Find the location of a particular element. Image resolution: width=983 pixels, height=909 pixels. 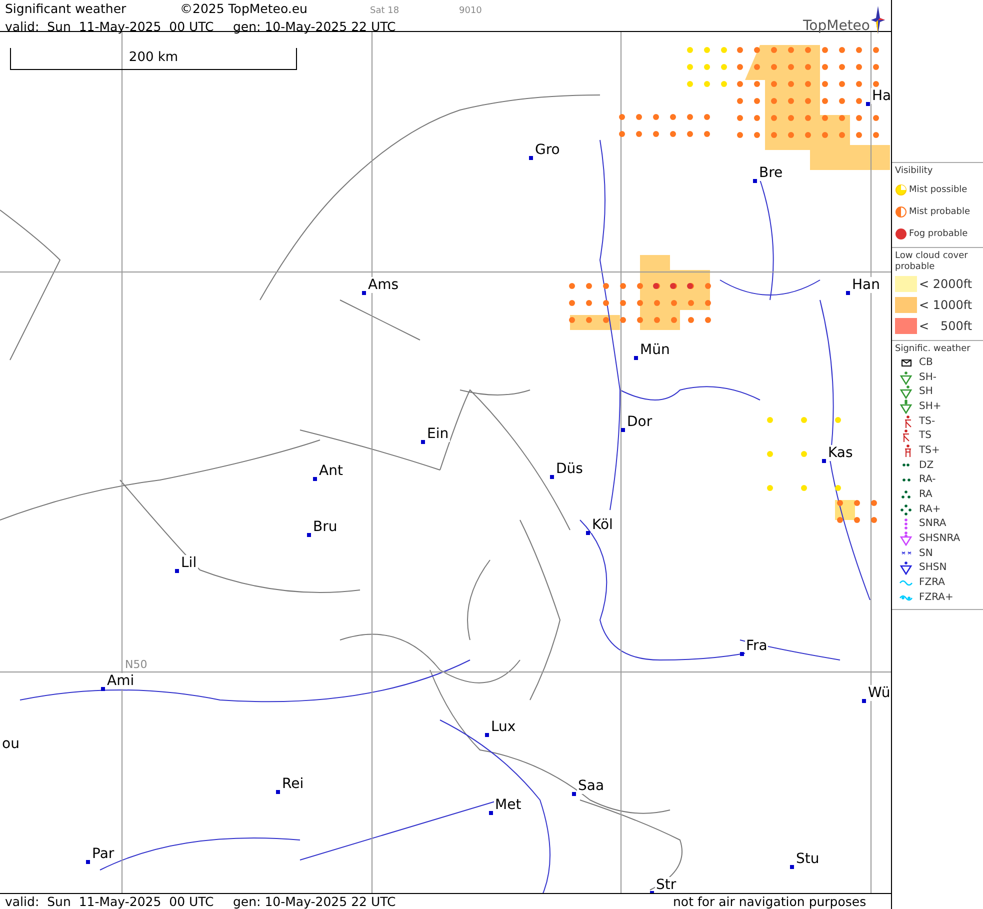

section-title: Low cloud cover probable is located at coordinates (932, 262).